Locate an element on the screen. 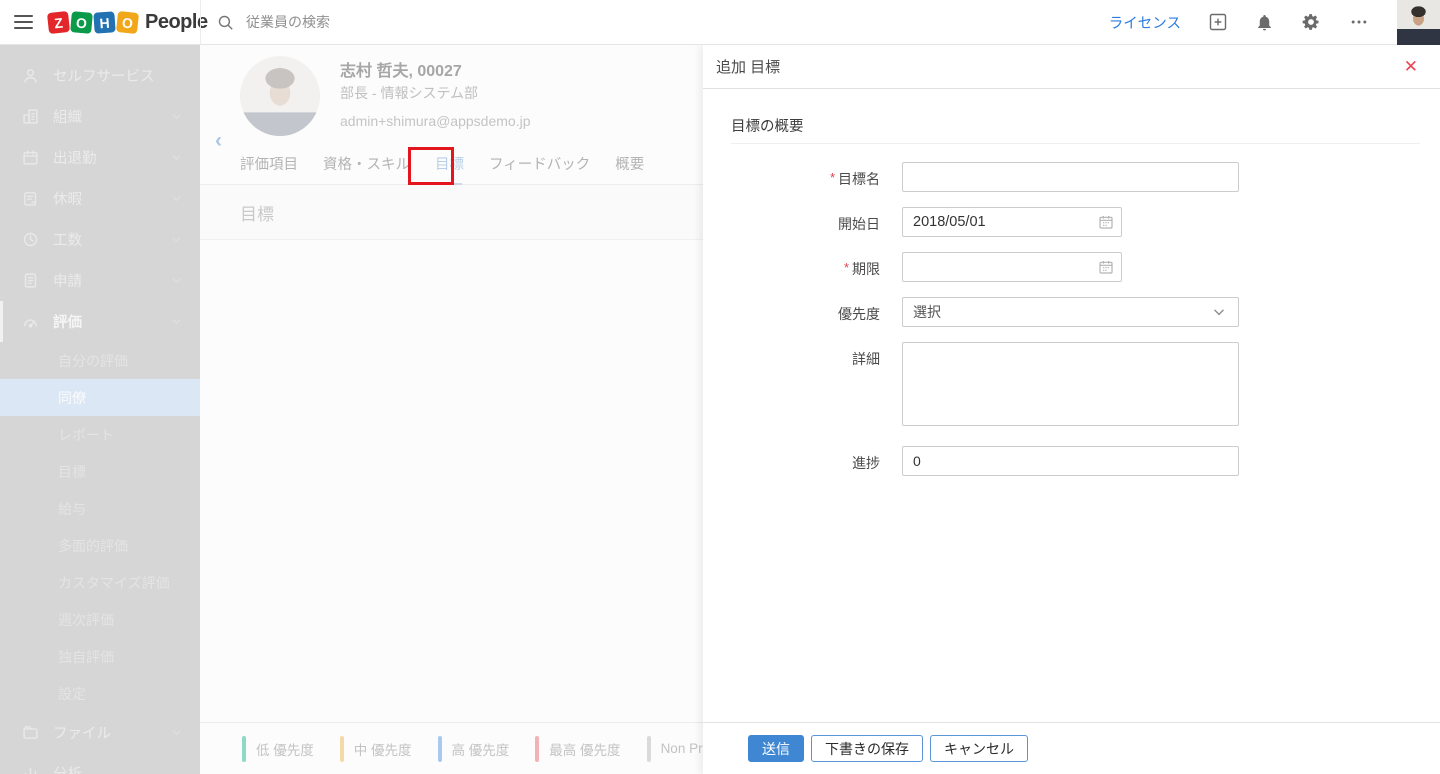  more-icon is located at coordinates (1359, 22).